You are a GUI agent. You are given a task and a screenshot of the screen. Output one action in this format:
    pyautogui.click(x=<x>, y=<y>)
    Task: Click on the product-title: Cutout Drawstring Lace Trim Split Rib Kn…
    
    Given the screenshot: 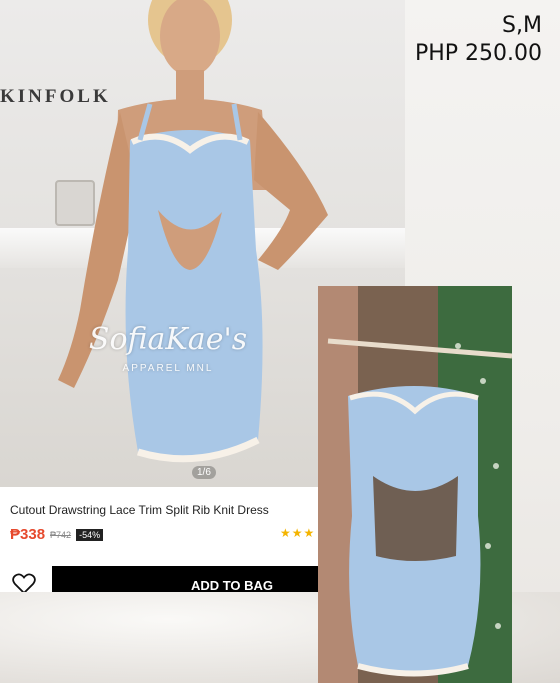 What is the action you would take?
    pyautogui.click(x=139, y=510)
    